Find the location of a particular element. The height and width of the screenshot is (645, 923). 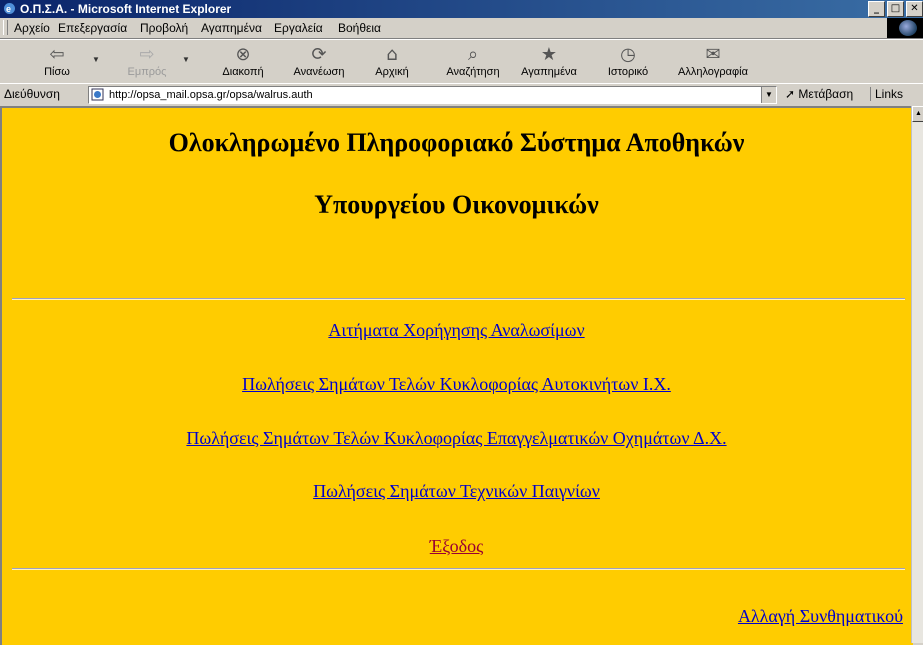

home-button: ⌂ Αρχική is located at coordinates (392, 61).